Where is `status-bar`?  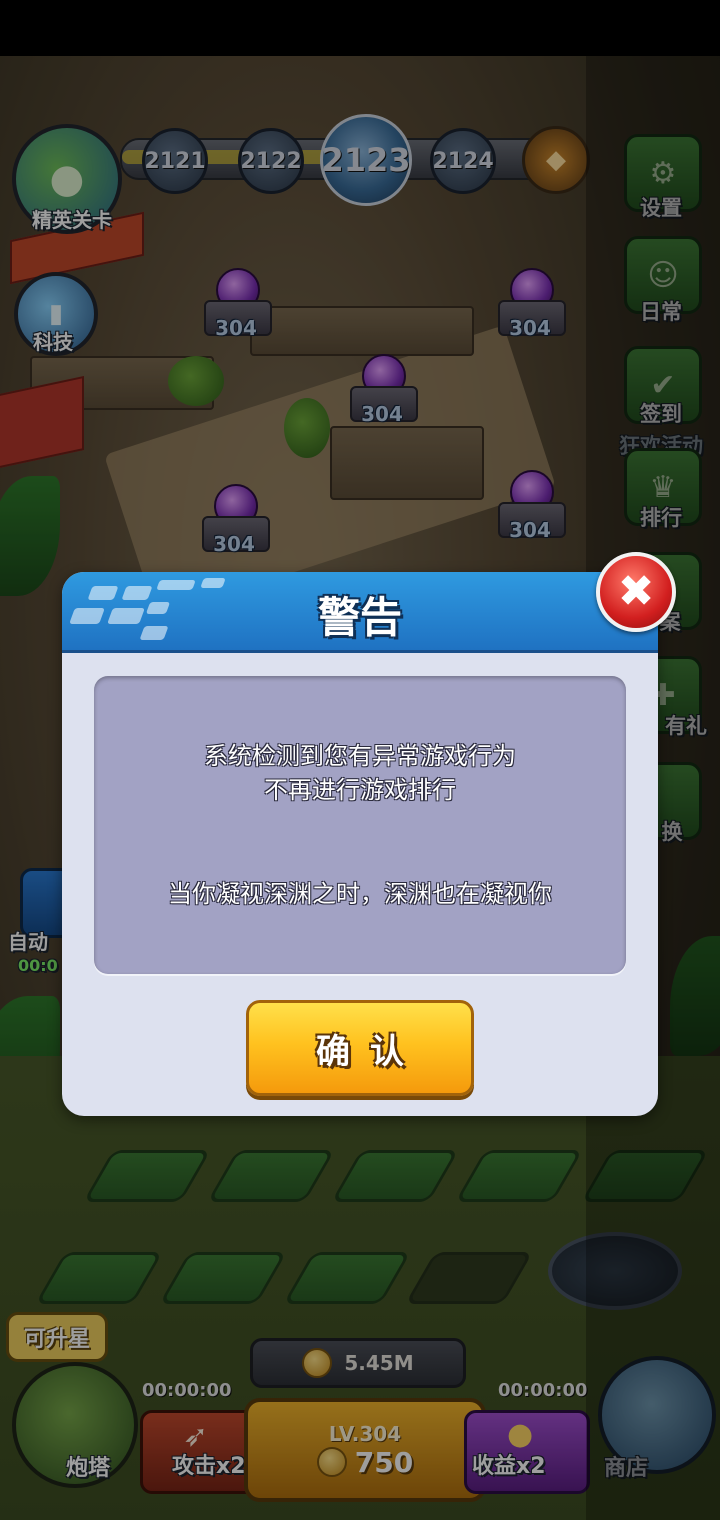
status-bar is located at coordinates (360, 28).